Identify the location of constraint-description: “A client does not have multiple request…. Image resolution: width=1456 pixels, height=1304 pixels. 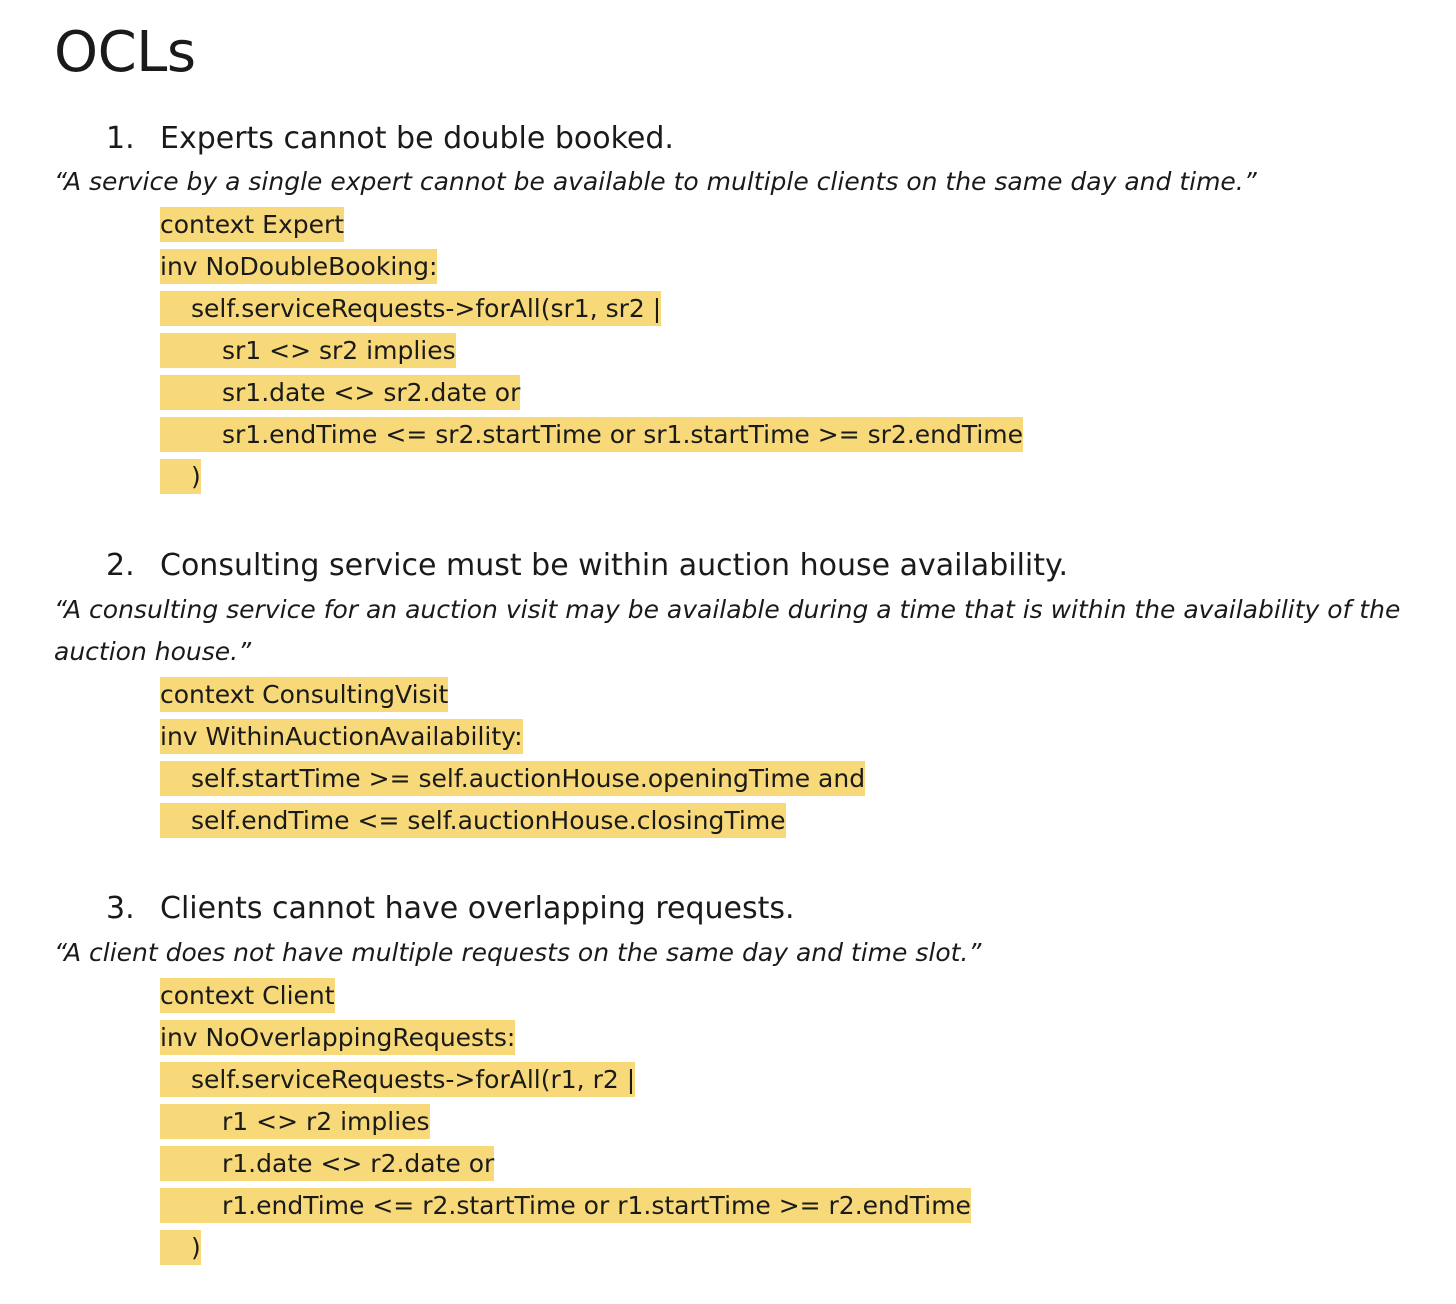
(518, 952).